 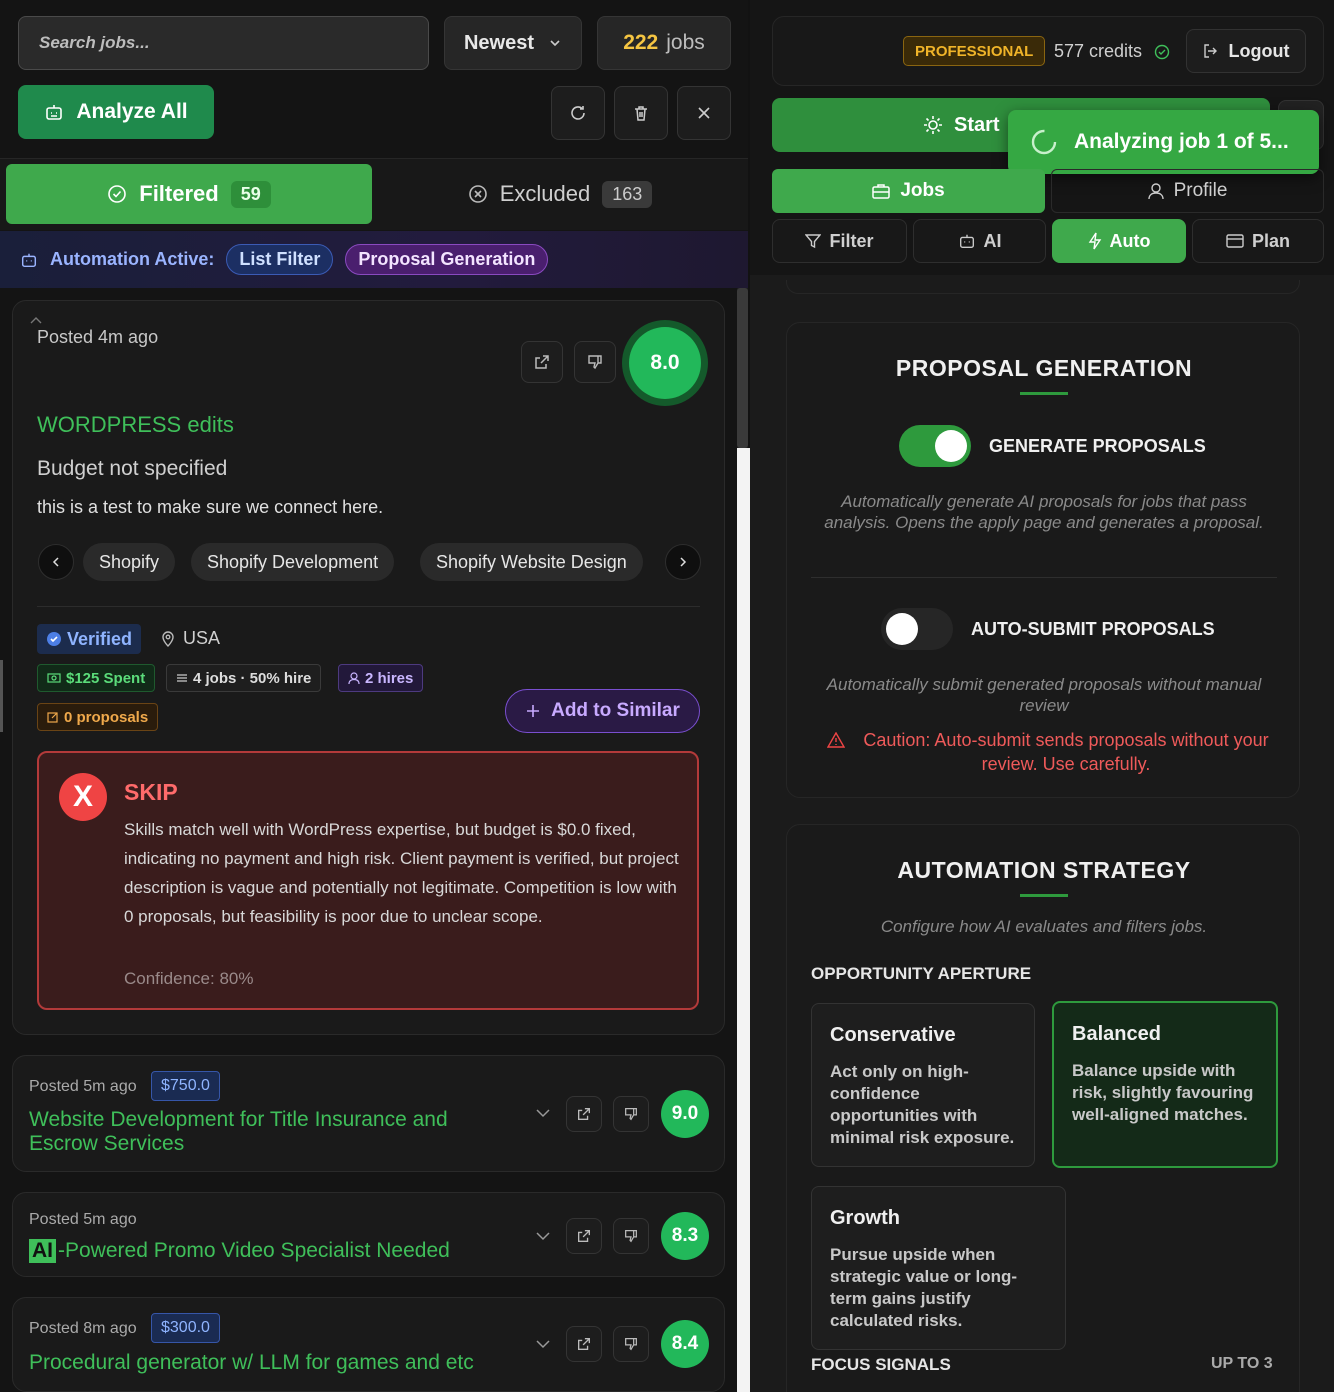 I want to click on jobs-count-number: 222, so click(x=641, y=42).